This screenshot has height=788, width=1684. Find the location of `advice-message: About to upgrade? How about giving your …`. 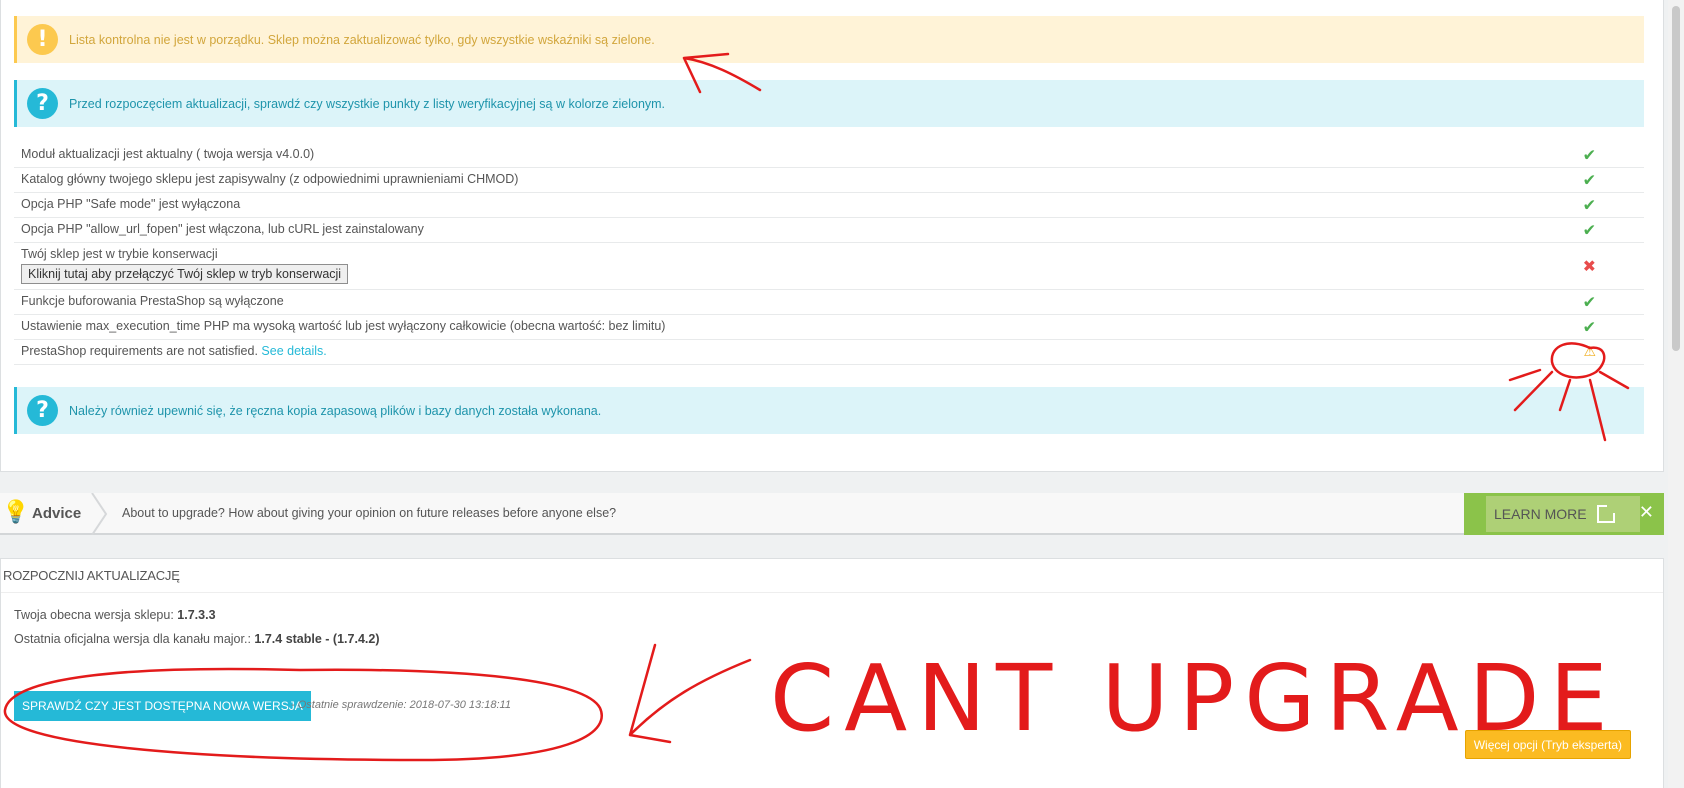

advice-message: About to upgrade? How about giving your … is located at coordinates (369, 513).